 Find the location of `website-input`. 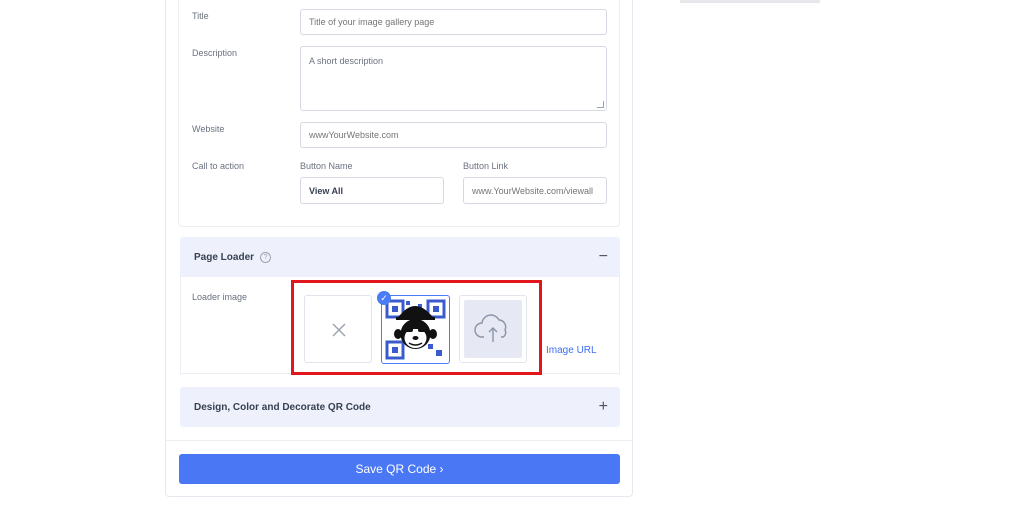

website-input is located at coordinates (453, 135).